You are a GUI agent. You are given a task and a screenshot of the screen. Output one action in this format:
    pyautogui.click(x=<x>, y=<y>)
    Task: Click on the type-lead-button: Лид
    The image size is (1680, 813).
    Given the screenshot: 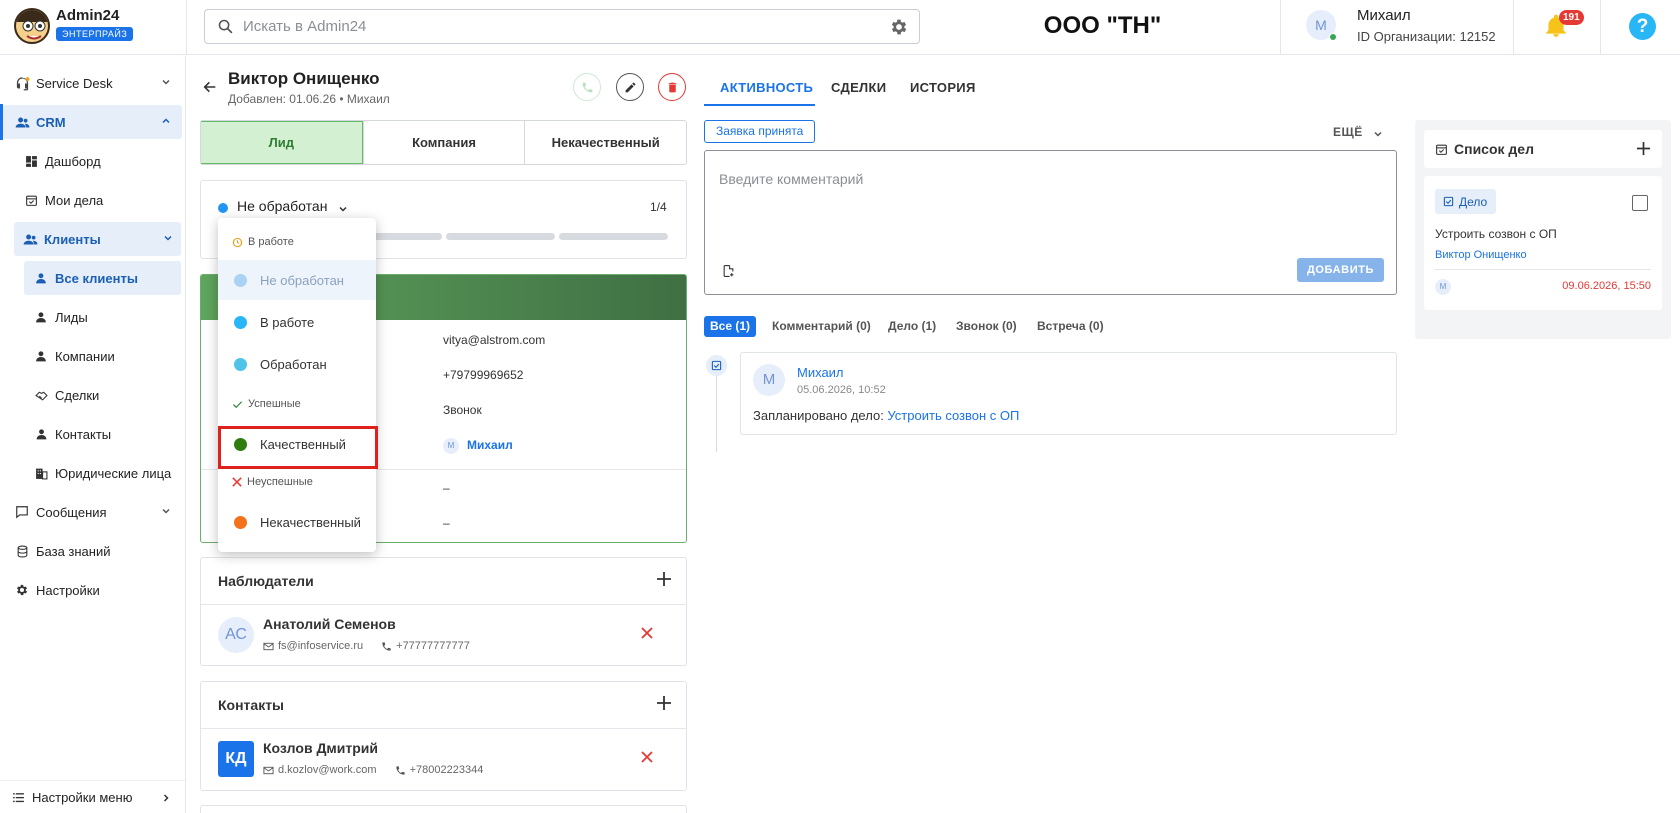 What is the action you would take?
    pyautogui.click(x=282, y=142)
    